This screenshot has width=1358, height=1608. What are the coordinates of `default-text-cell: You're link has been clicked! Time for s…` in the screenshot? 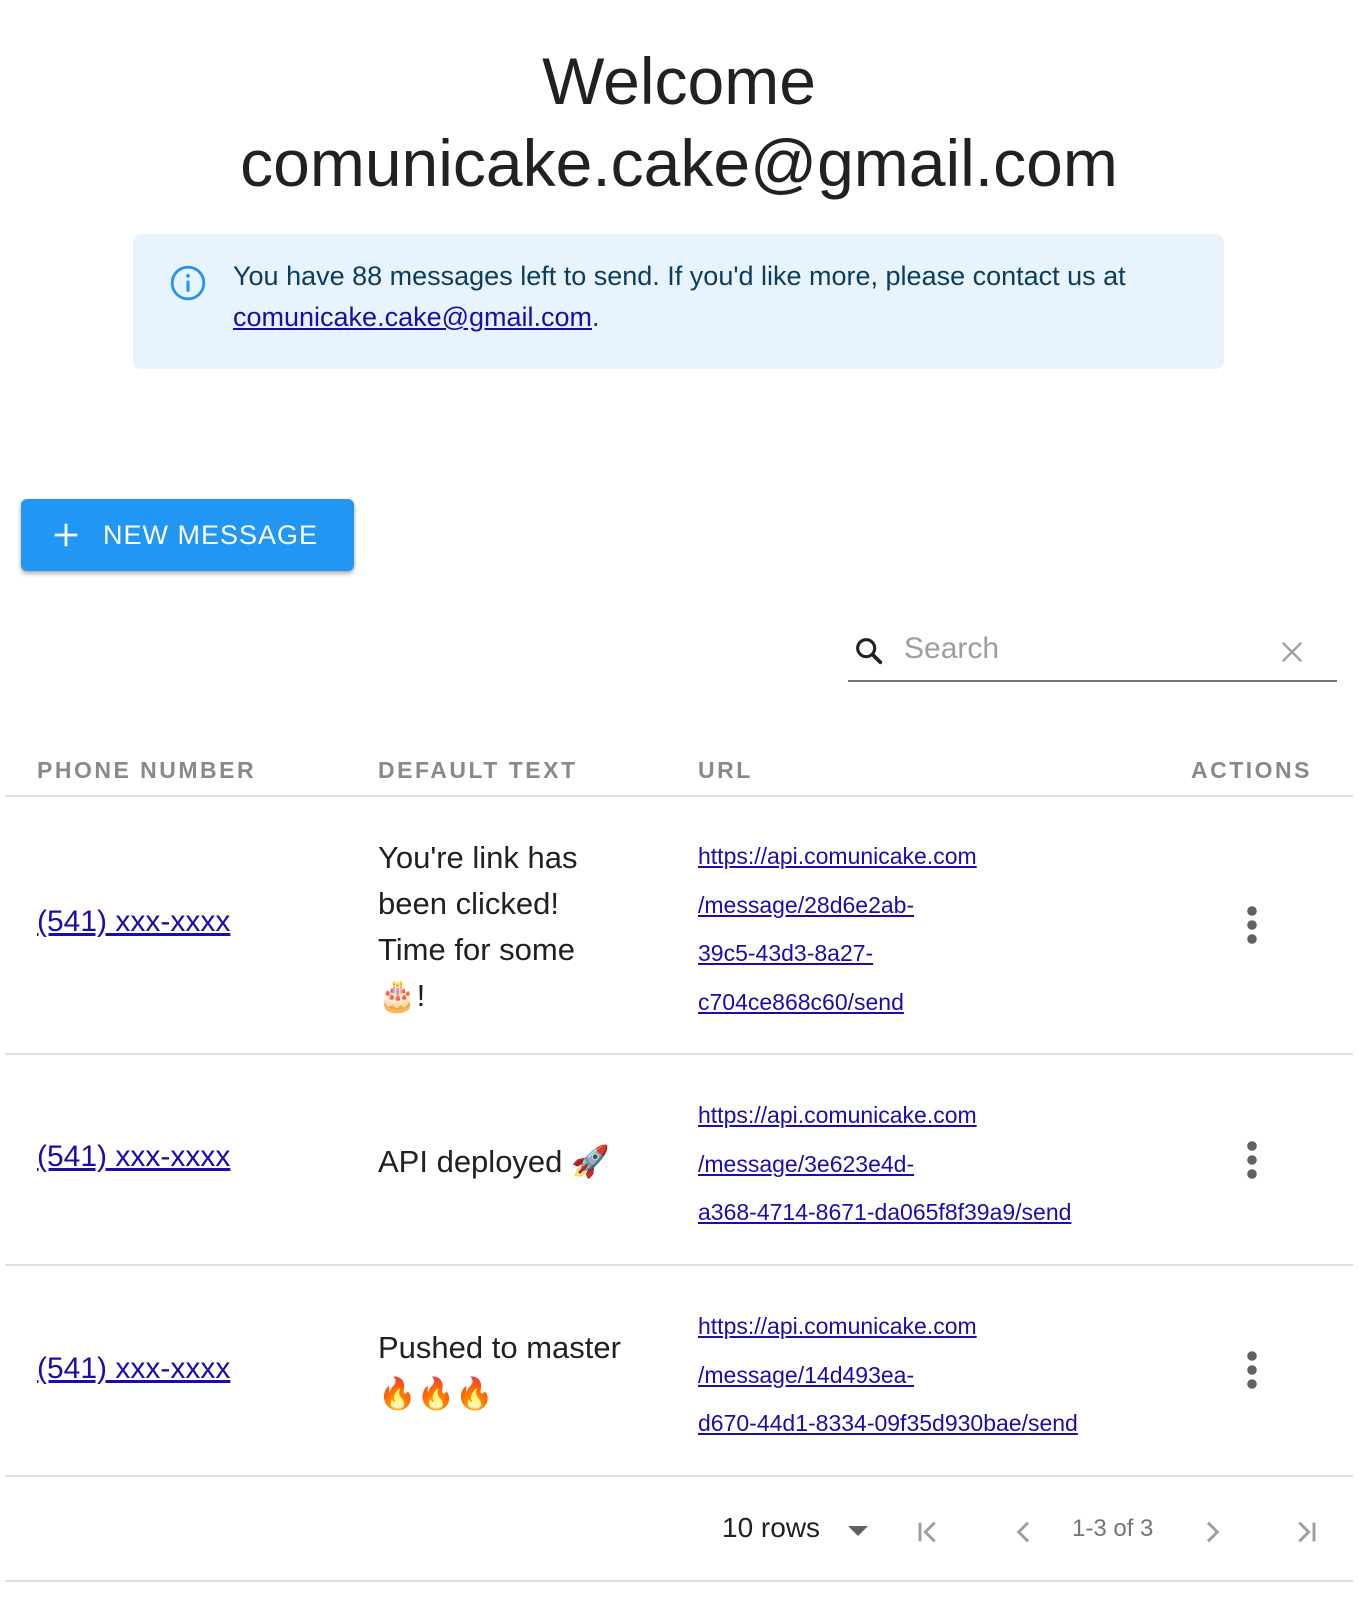 It's located at (478, 926).